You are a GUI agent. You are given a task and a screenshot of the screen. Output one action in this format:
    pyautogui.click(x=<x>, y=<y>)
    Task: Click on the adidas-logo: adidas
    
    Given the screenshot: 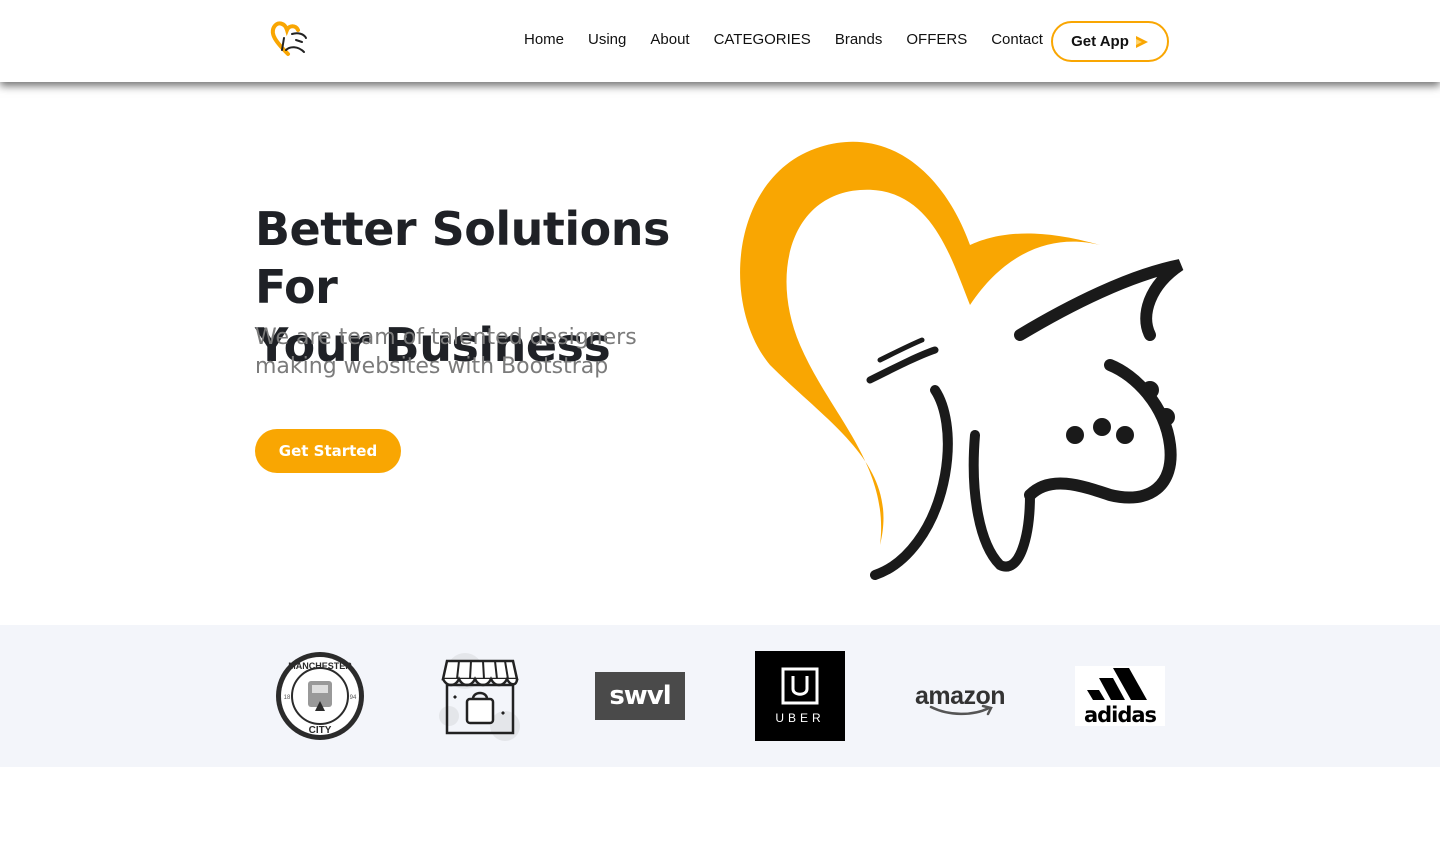 What is the action you would take?
    pyautogui.click(x=1120, y=696)
    